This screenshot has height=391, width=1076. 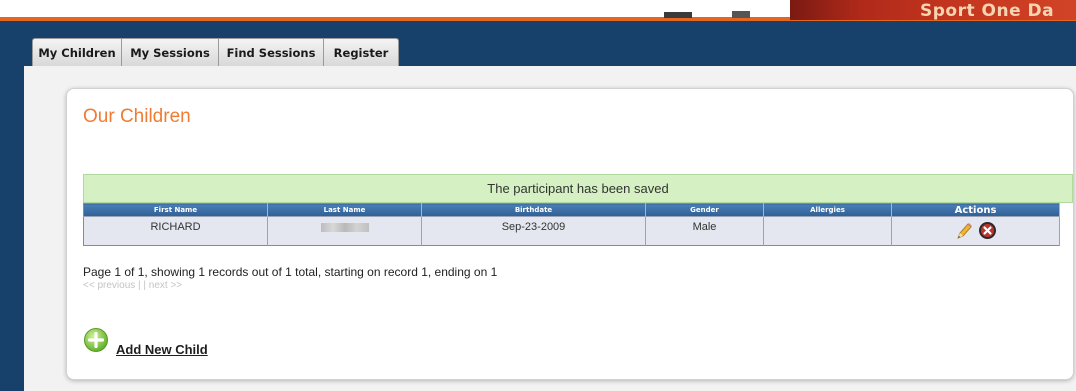 What do you see at coordinates (77, 52) in the screenshot?
I see `tab-my-children: My Children` at bounding box center [77, 52].